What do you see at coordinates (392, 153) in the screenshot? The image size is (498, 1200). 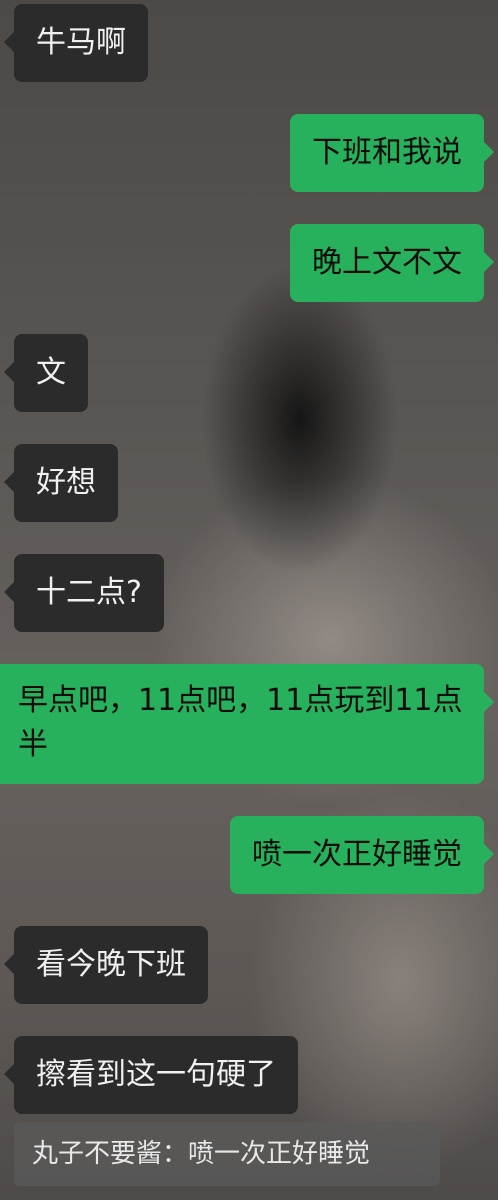 I see `message-bubble-sent: 下班和我说` at bounding box center [392, 153].